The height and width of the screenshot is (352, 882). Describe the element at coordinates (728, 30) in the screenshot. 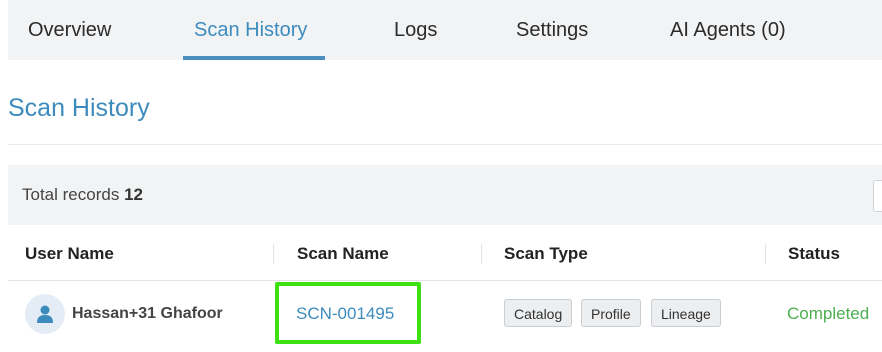

I see `tab-ai-agents: AI Agents (0)` at that location.